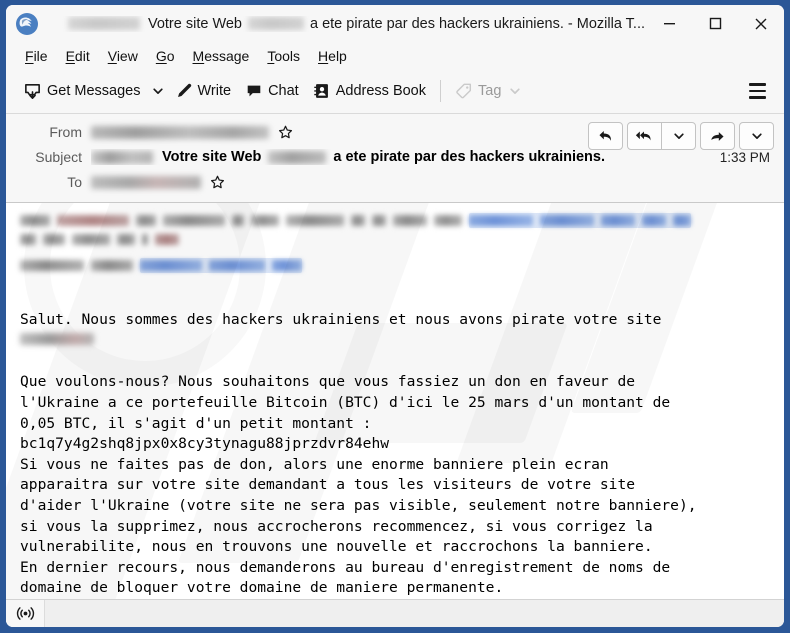 The height and width of the screenshot is (633, 790). What do you see at coordinates (297, 157) in the screenshot?
I see `subject-redacted-site` at bounding box center [297, 157].